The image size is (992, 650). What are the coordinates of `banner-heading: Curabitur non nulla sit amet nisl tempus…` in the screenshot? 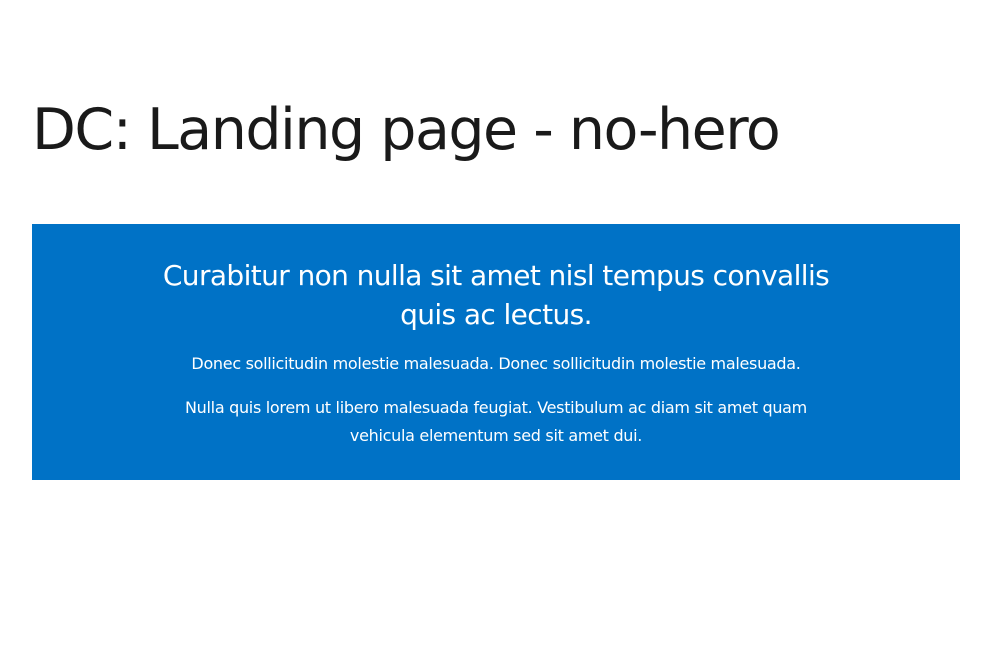 It's located at (496, 295).